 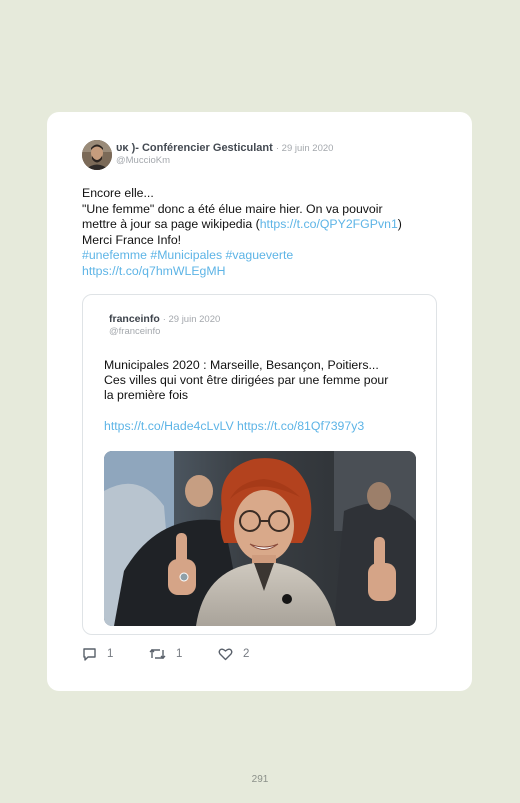 What do you see at coordinates (304, 148) in the screenshot?
I see `tweet-date: · 29 juin 2020` at bounding box center [304, 148].